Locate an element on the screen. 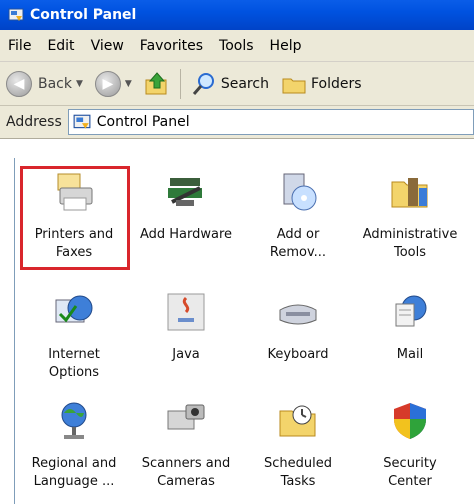 Image resolution: width=474 pixels, height=504 pixels. scanners-and-cameras-item: Scanners and Cameras is located at coordinates (186, 444).